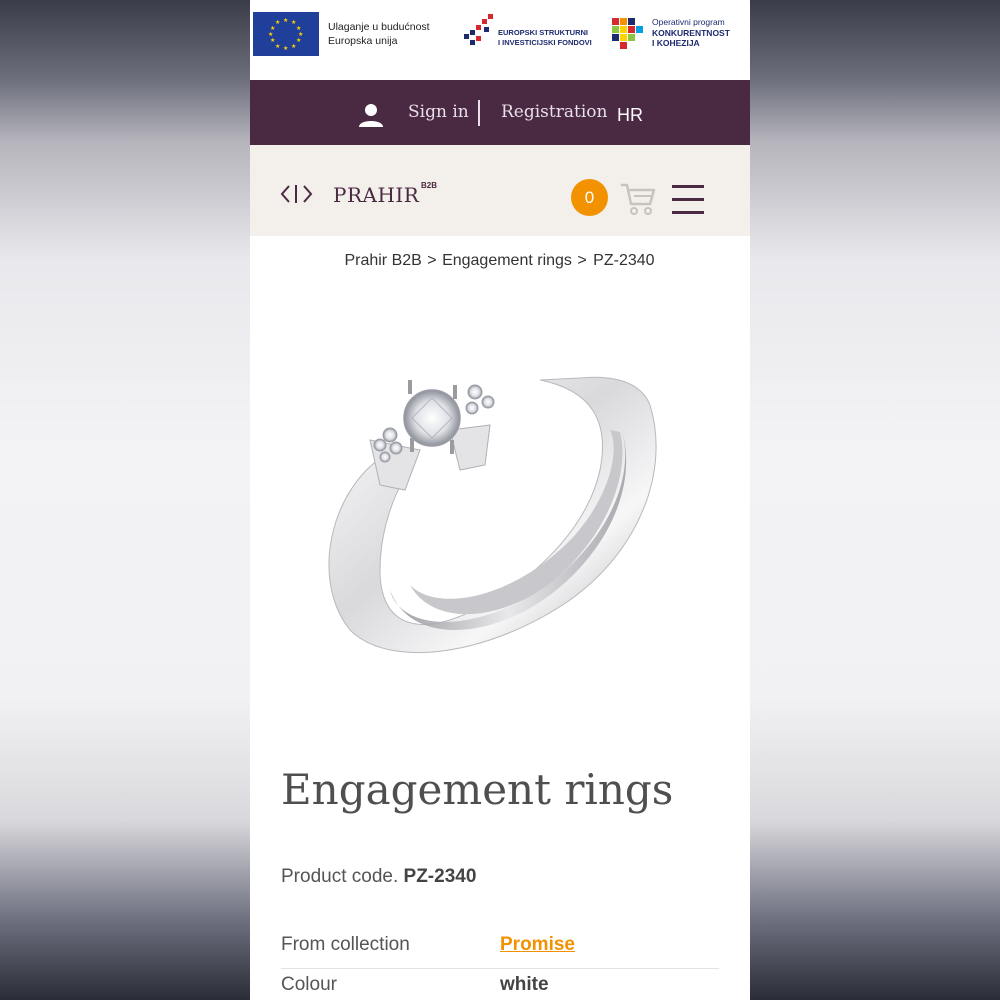 Image resolution: width=1000 pixels, height=1000 pixels. What do you see at coordinates (676, 43) in the screenshot?
I see `opk-text-line3: I KOHEZIJA` at bounding box center [676, 43].